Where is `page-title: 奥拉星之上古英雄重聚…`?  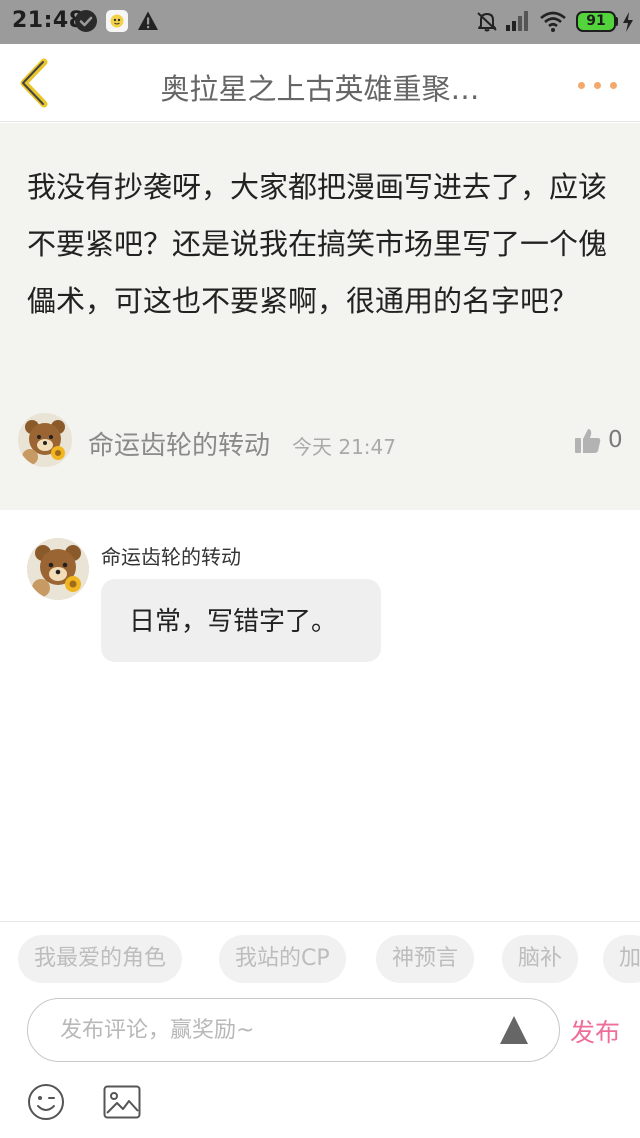 page-title: 奥拉星之上古英雄重聚… is located at coordinates (320, 89).